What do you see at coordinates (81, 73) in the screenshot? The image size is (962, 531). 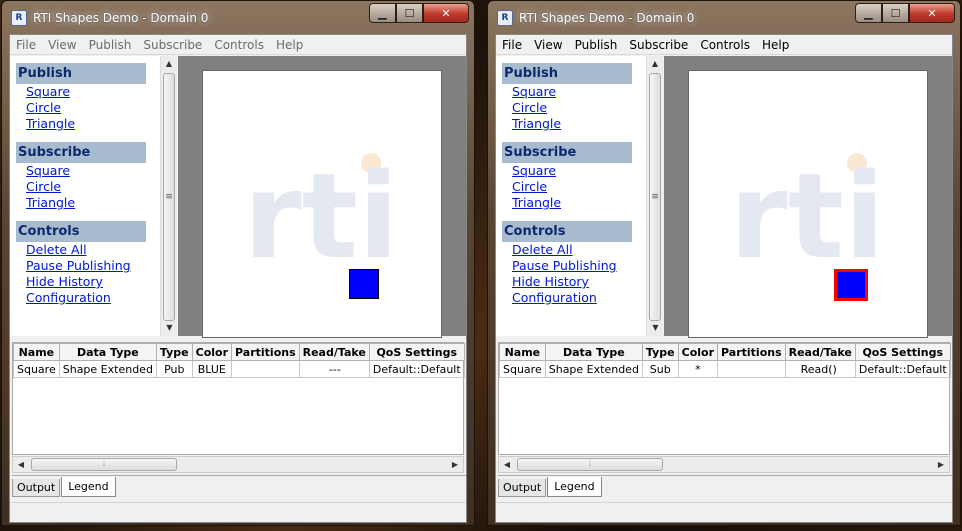 I see `publish-heading: Publish` at bounding box center [81, 73].